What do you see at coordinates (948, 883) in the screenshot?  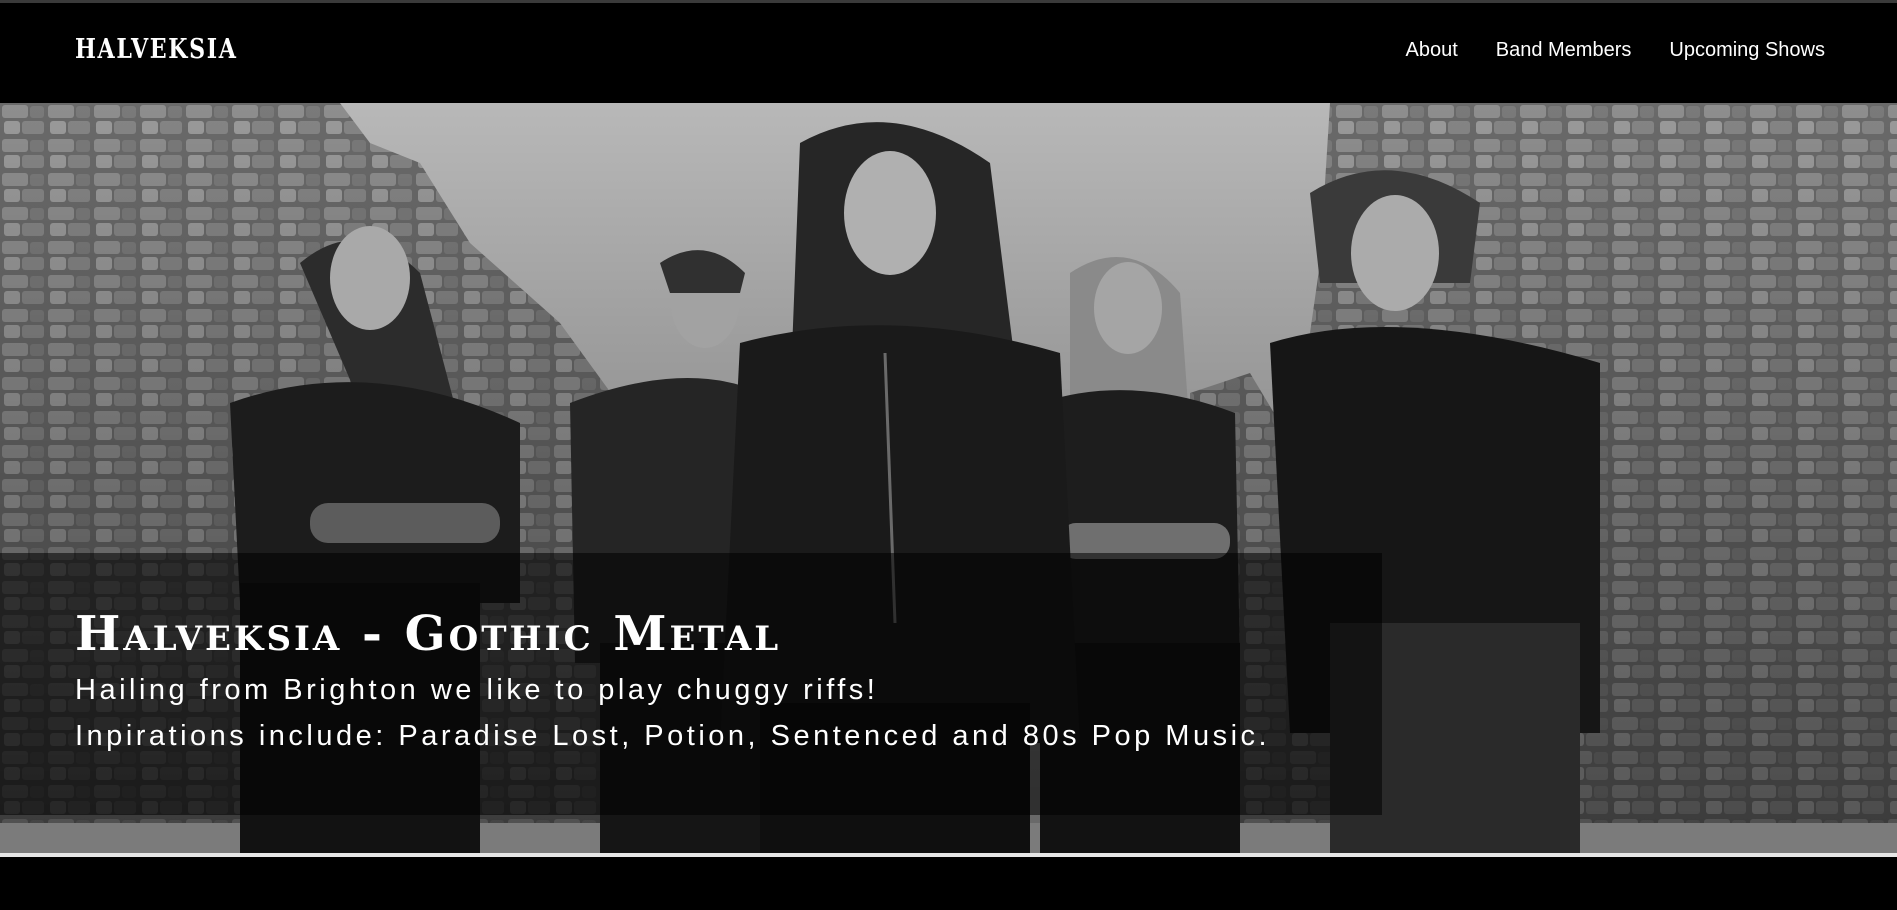 I see `page-footer-area` at bounding box center [948, 883].